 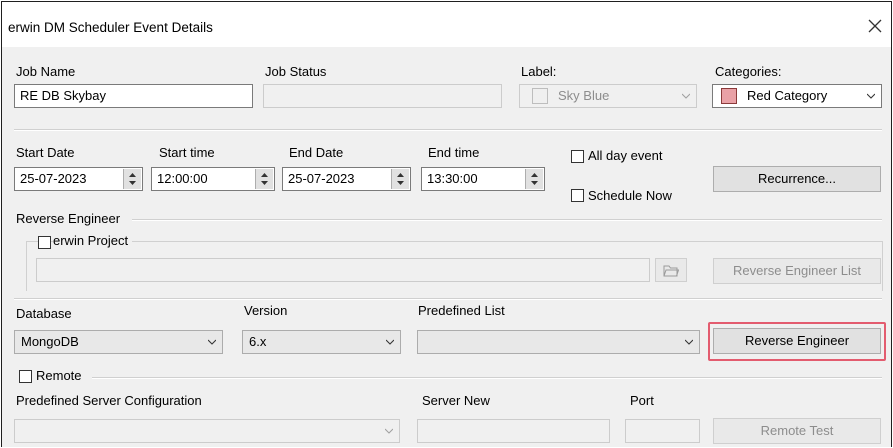 What do you see at coordinates (316, 152) in the screenshot?
I see `end-date-label: End Date` at bounding box center [316, 152].